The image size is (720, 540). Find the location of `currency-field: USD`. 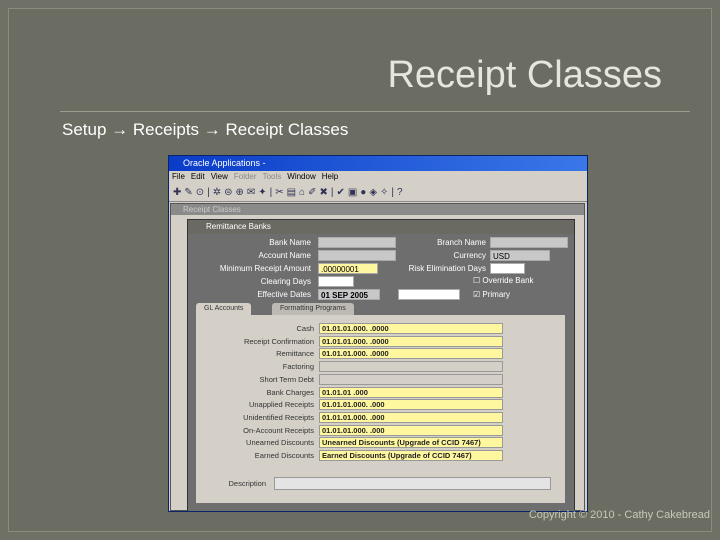

currency-field: USD is located at coordinates (520, 255).